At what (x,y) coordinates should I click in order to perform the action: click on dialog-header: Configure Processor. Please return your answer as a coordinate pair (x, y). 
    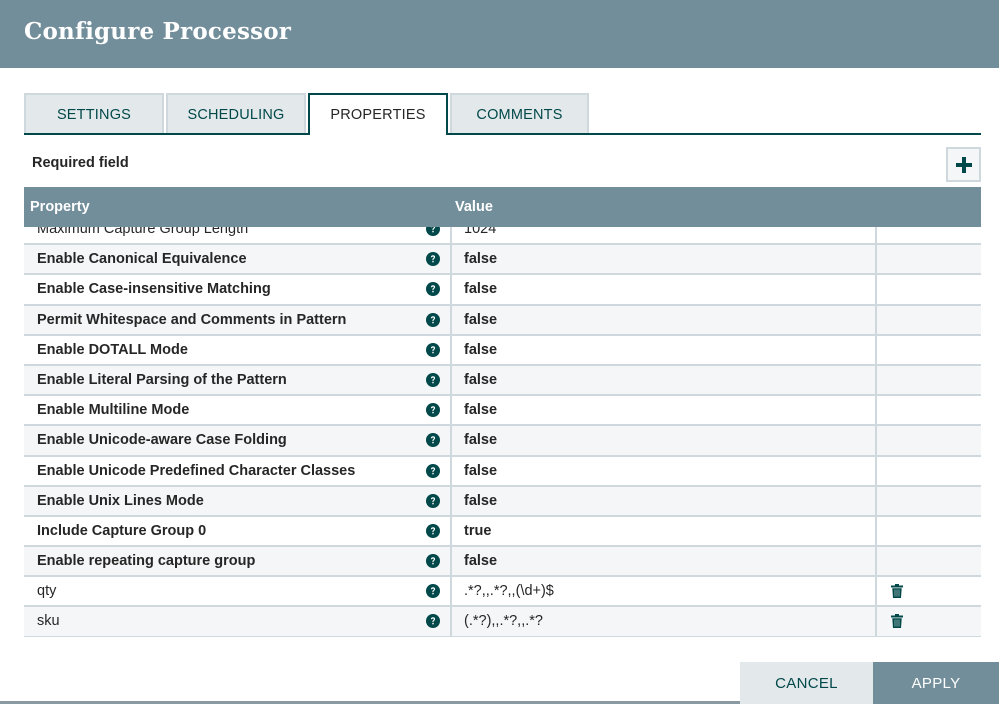
    Looking at the image, I should click on (499, 34).